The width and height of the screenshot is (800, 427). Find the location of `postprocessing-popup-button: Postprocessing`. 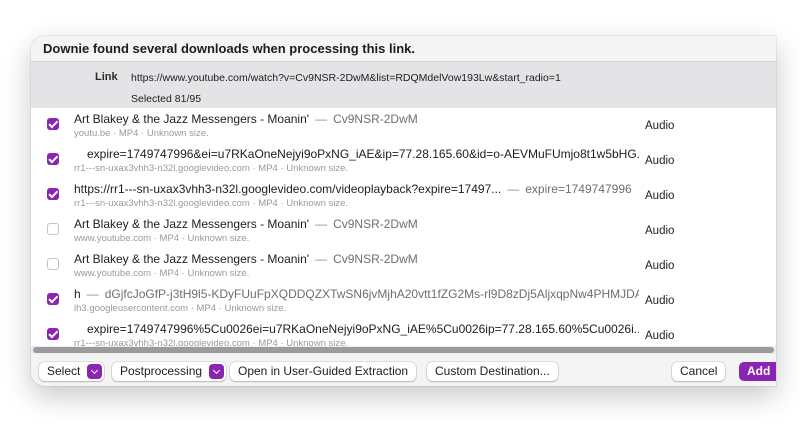

postprocessing-popup-button: Postprocessing is located at coordinates (169, 371).